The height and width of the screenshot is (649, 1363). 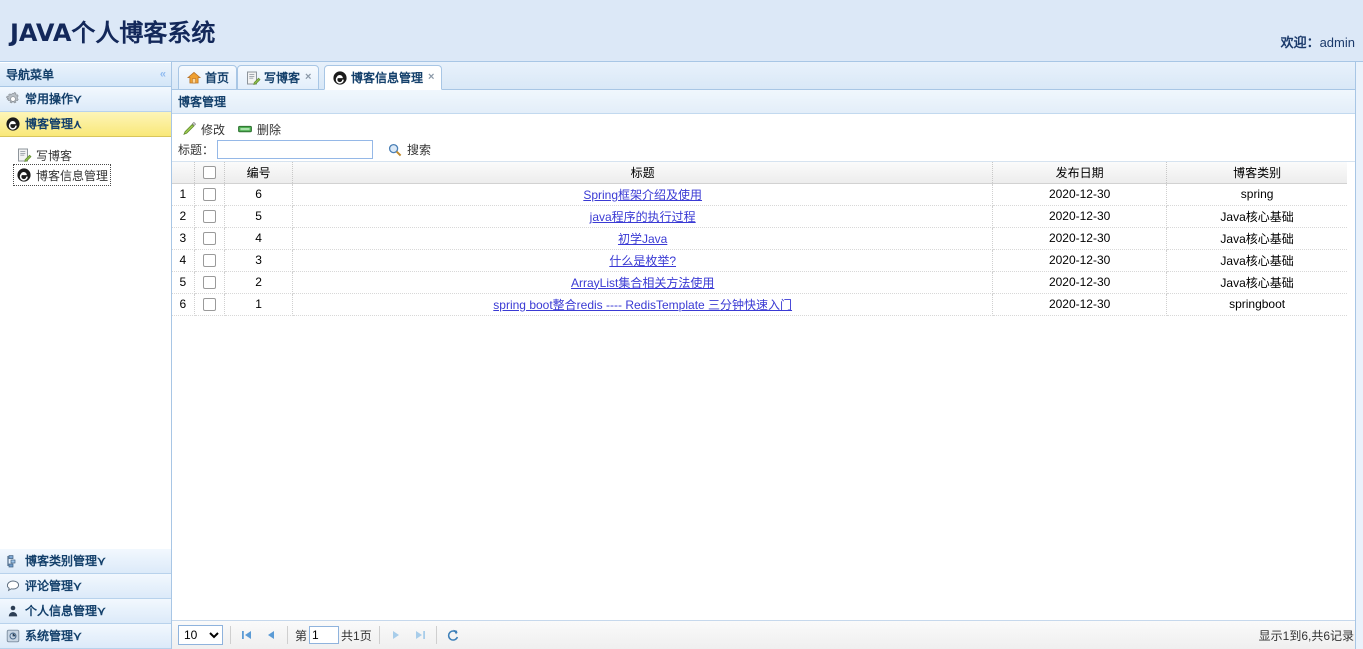 I want to click on grid-toolbar: 修改 删除 标题： 搜索, so click(x=767, y=138).